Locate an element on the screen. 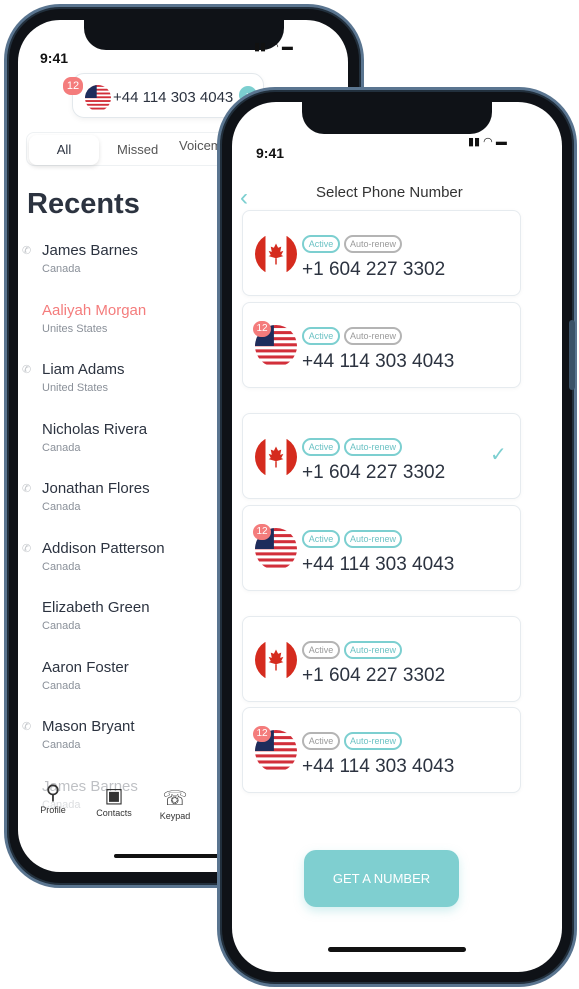 Image resolution: width=579 pixels, height=989 pixels. notch is located at coordinates (397, 118).